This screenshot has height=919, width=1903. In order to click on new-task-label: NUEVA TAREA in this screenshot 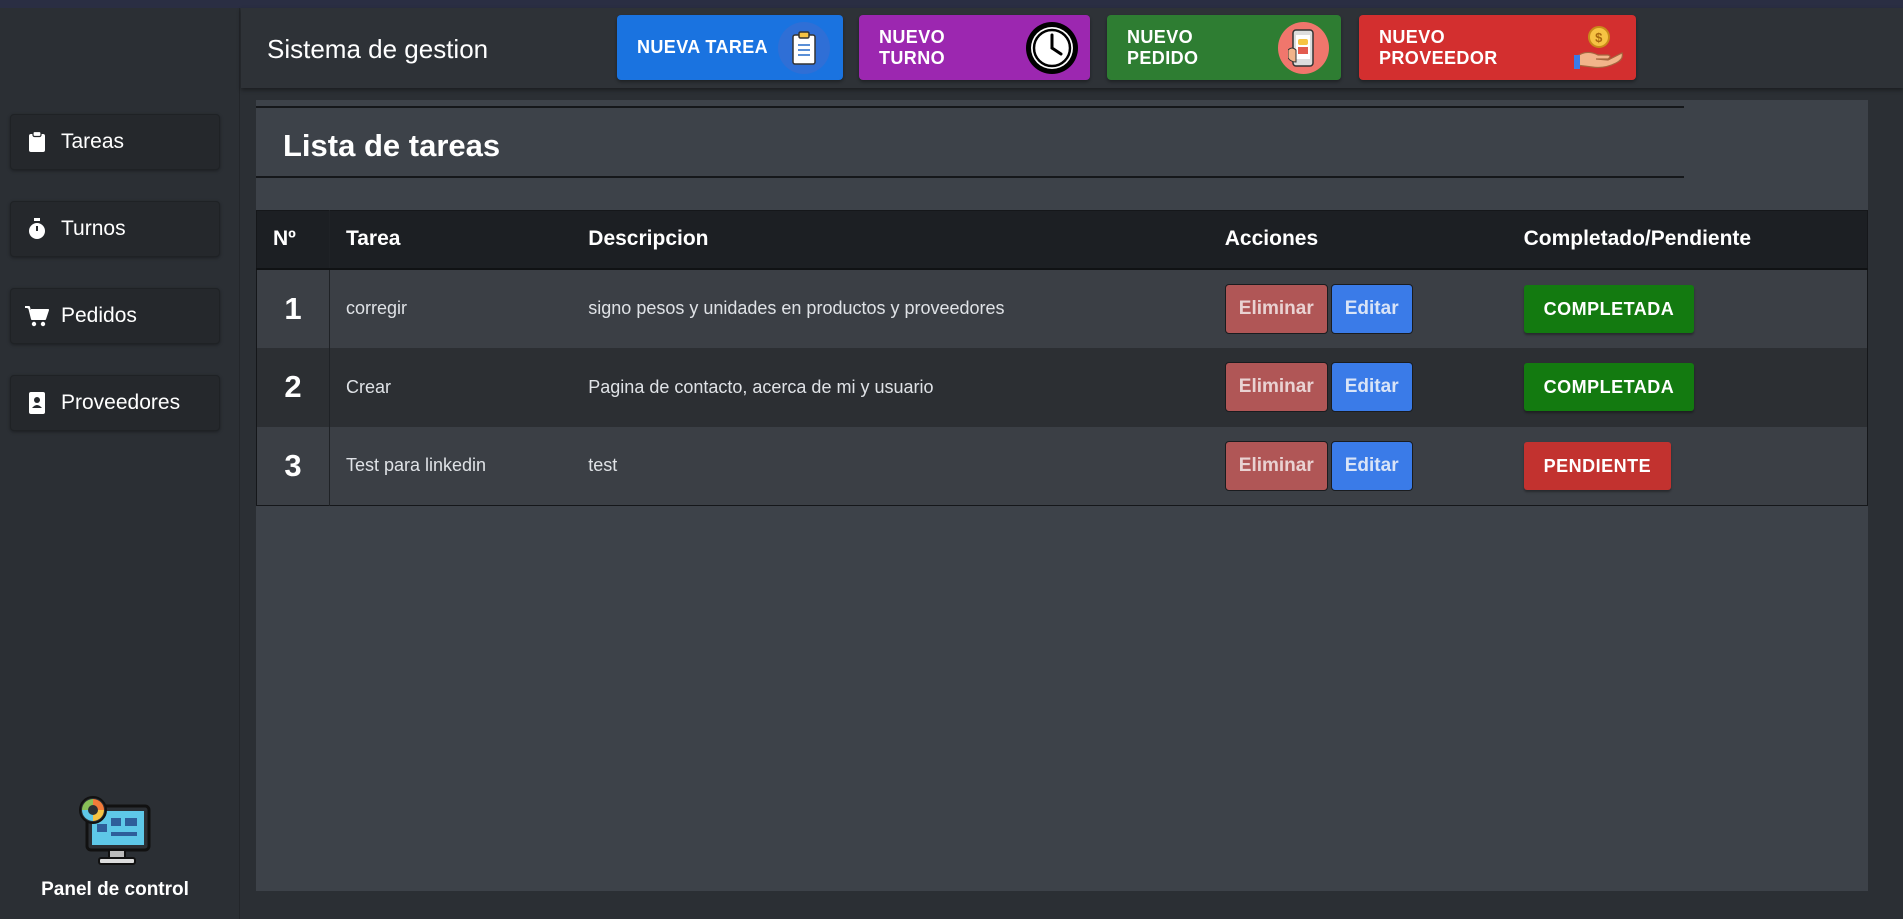, I will do `click(703, 47)`.